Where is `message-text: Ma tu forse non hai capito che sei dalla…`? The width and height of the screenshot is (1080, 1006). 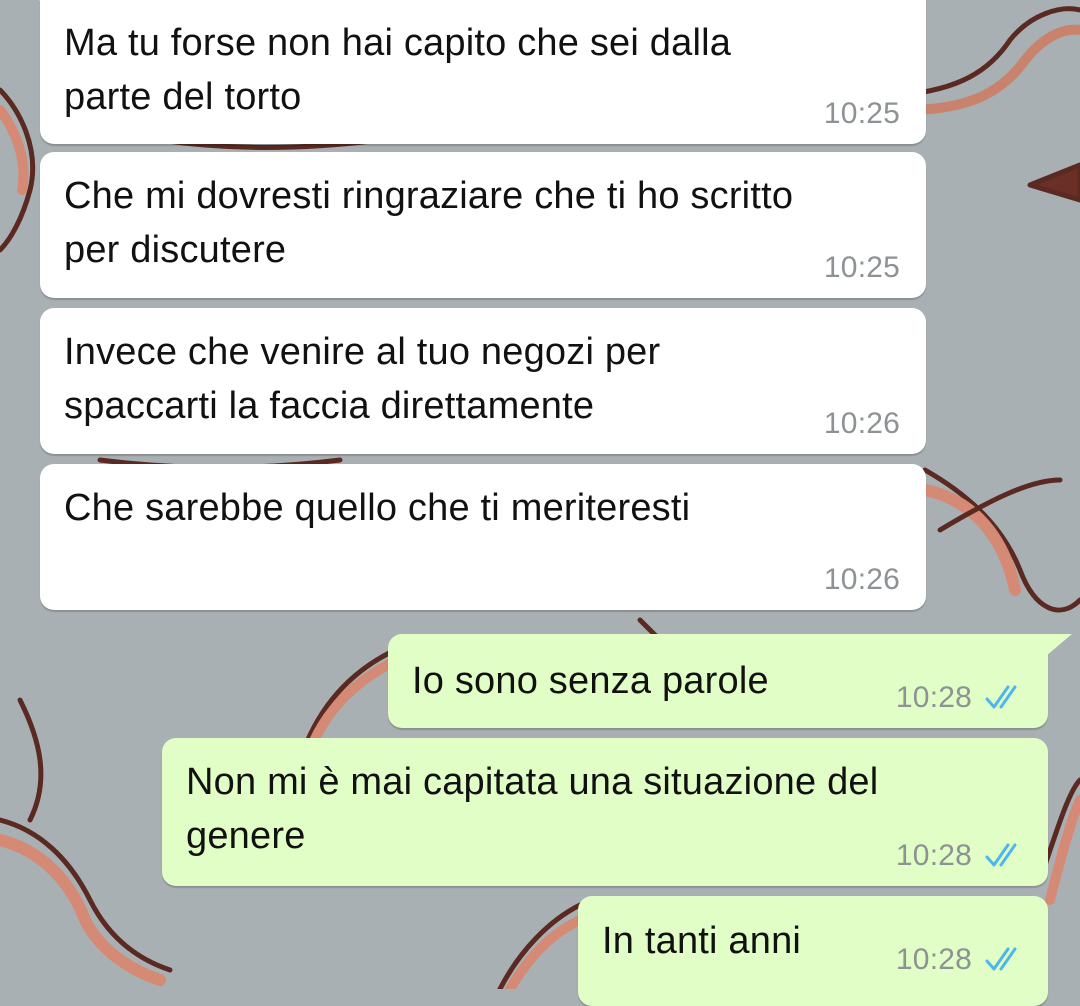
message-text: Ma tu forse non hai capito che sei dalla… is located at coordinates (398, 70).